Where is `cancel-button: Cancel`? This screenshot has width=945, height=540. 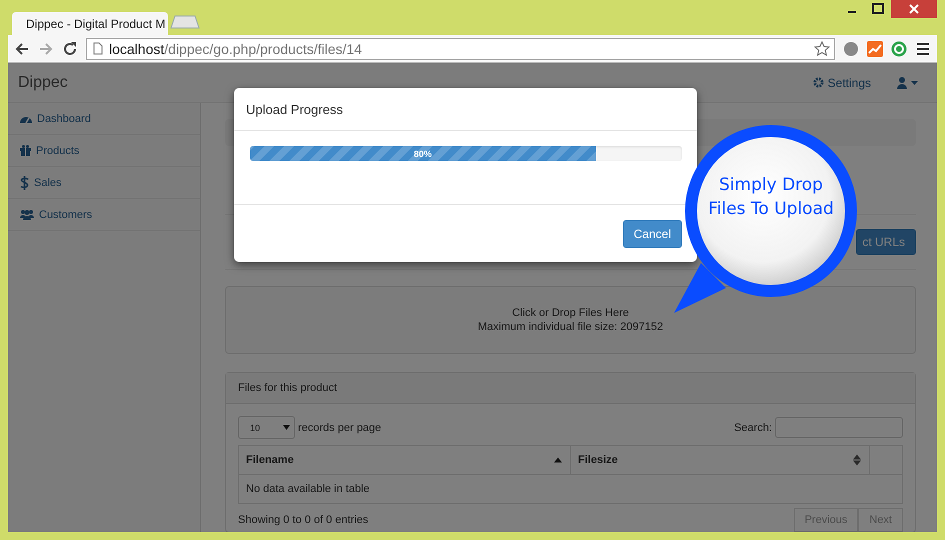
cancel-button: Cancel is located at coordinates (652, 234).